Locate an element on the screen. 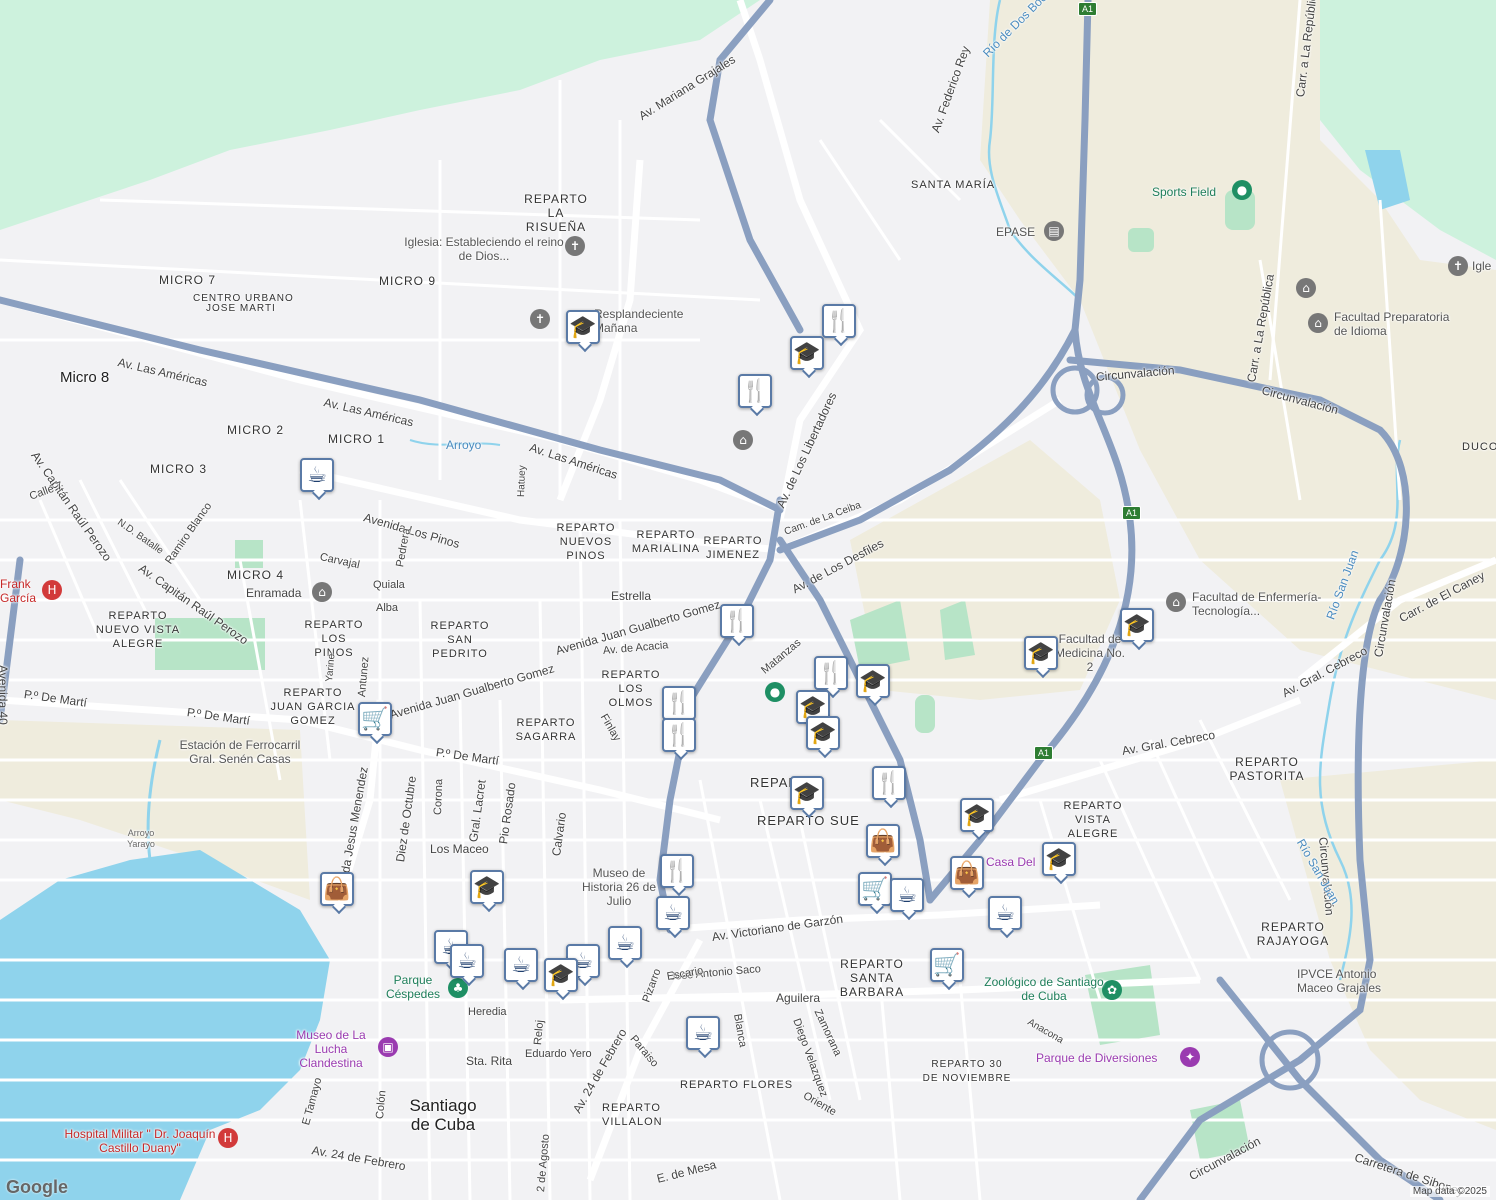  city-label: Santiago de Cuba is located at coordinates (443, 1115).